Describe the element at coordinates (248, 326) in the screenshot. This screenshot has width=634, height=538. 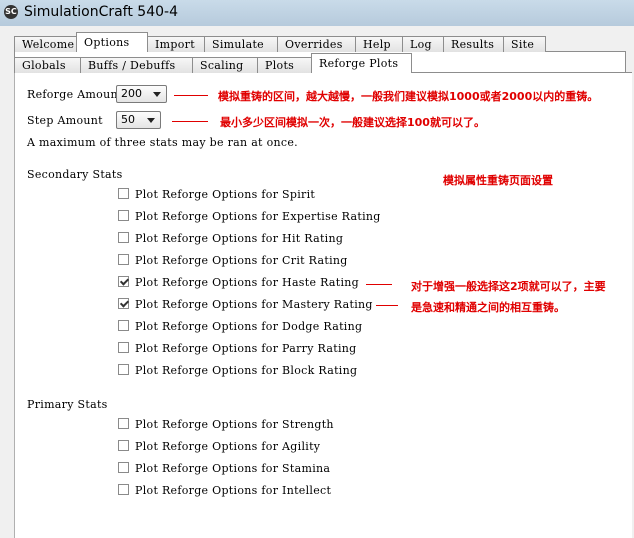
I see `checkbox-label-dodge: Plot Reforge Options for Dodge Rating` at that location.